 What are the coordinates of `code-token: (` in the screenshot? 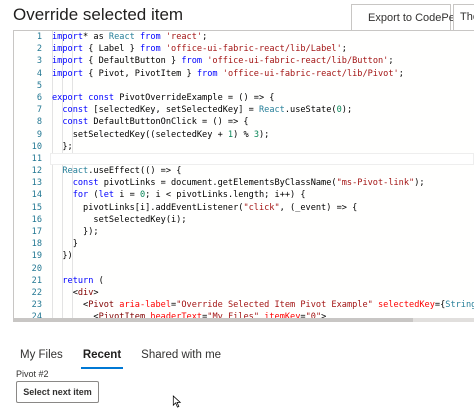 It's located at (98, 280).